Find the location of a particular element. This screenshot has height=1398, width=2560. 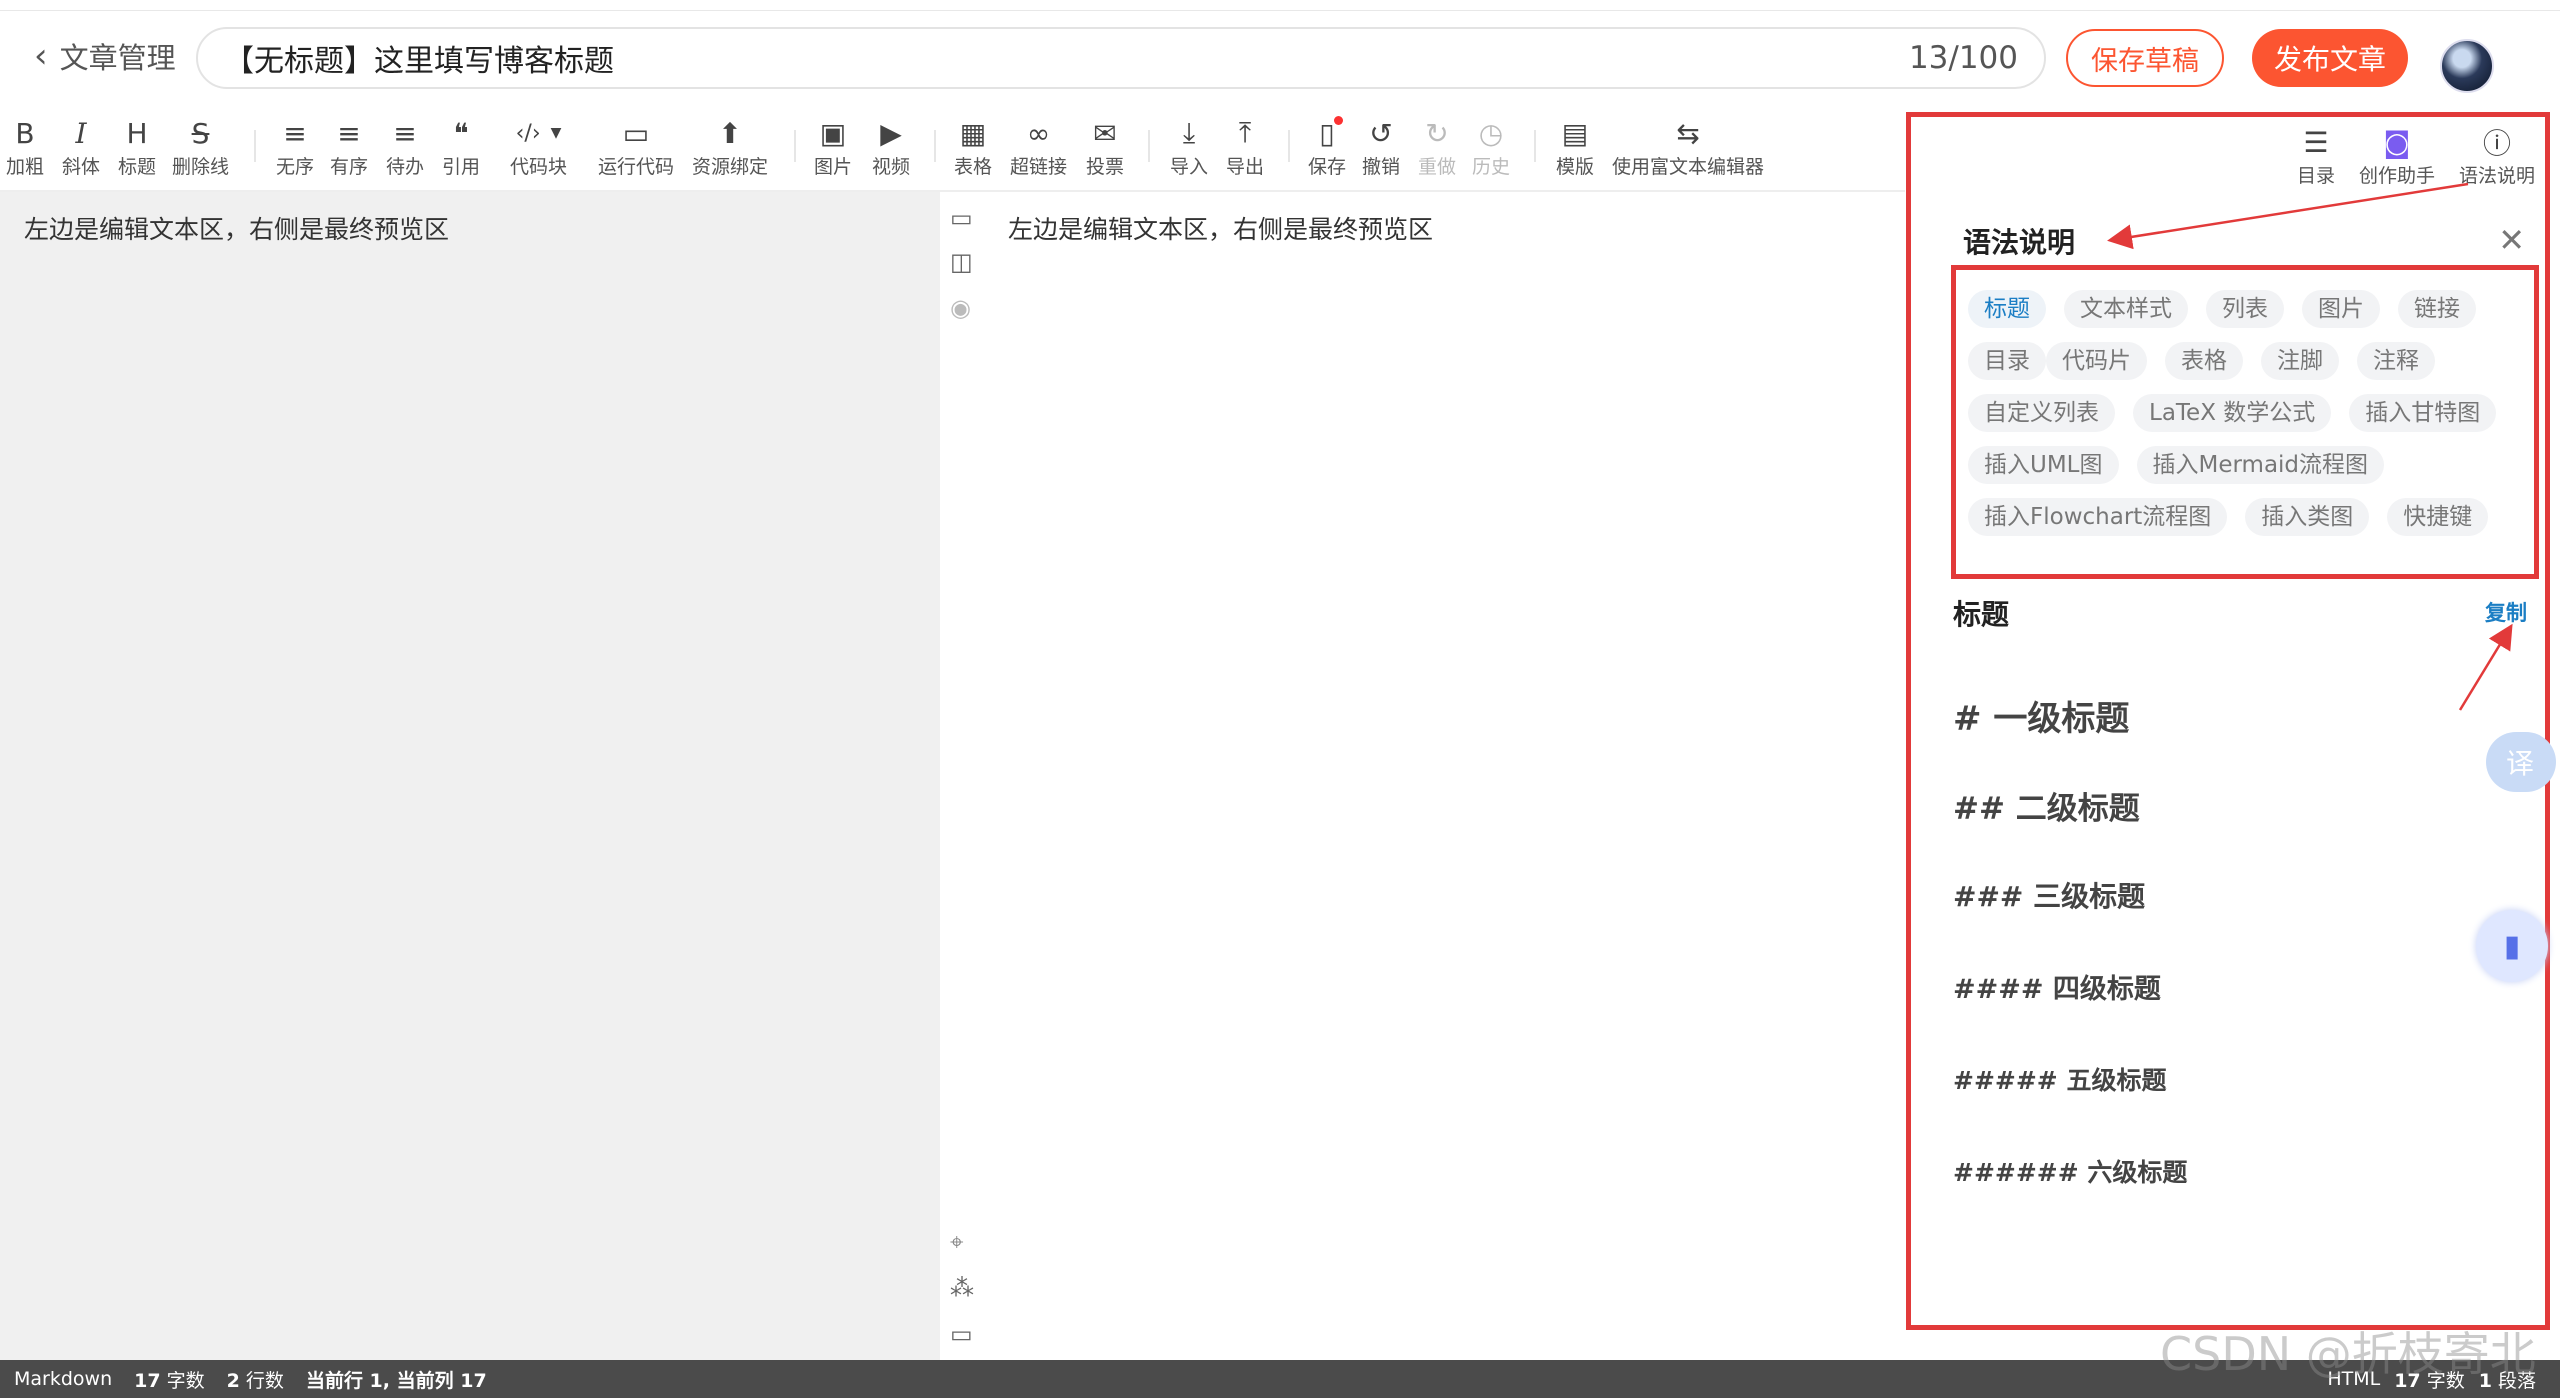

watermark: CSDN @折枝寄北 is located at coordinates (2348, 1354).